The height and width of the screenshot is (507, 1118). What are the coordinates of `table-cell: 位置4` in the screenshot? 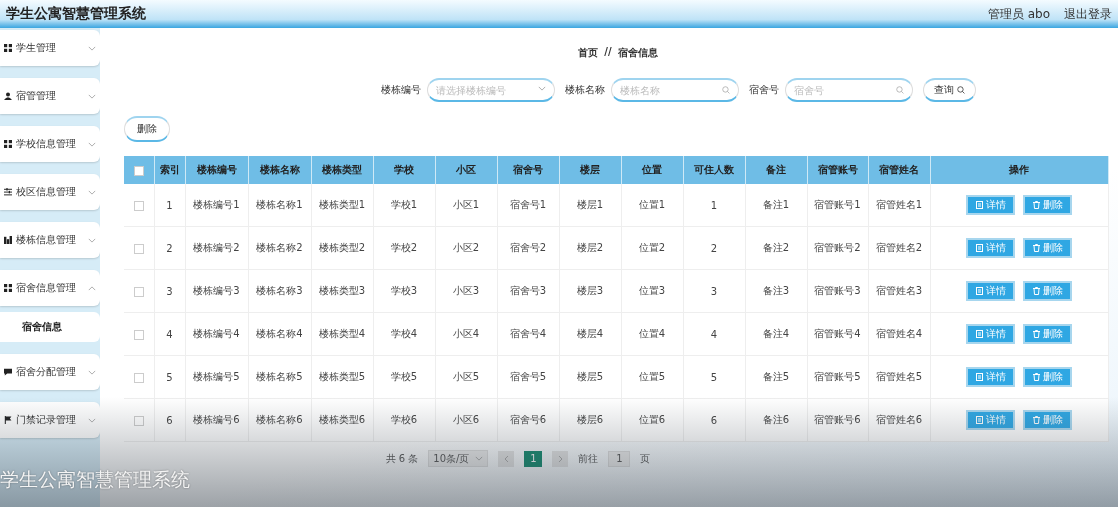 It's located at (652, 334).